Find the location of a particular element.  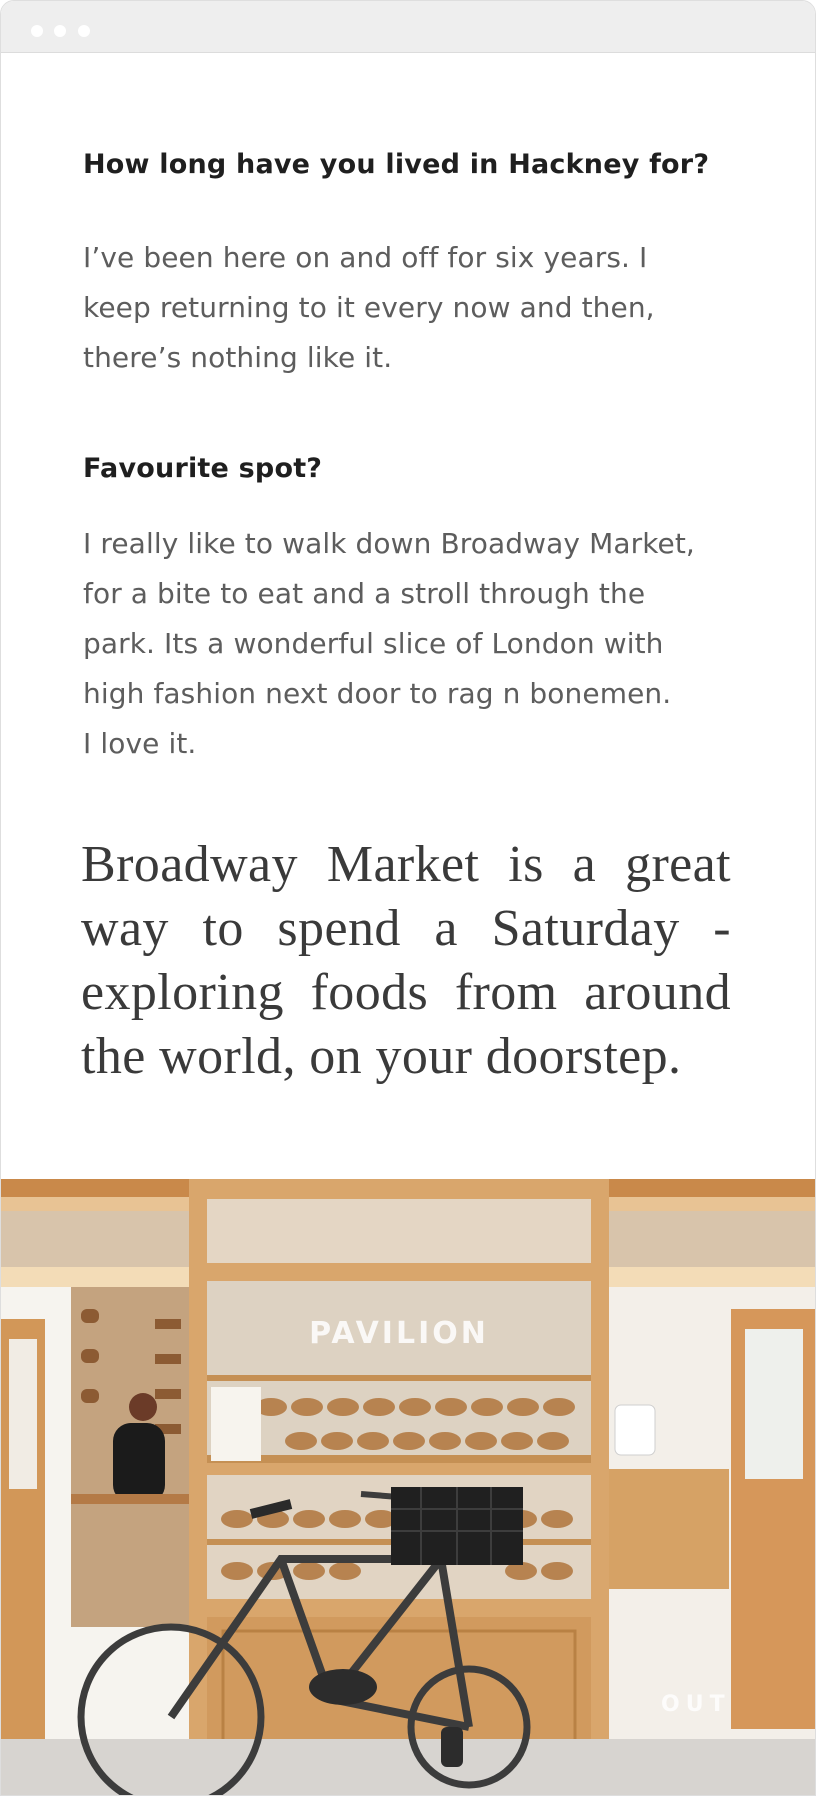

shop-sign: PAVILION is located at coordinates (399, 1333).